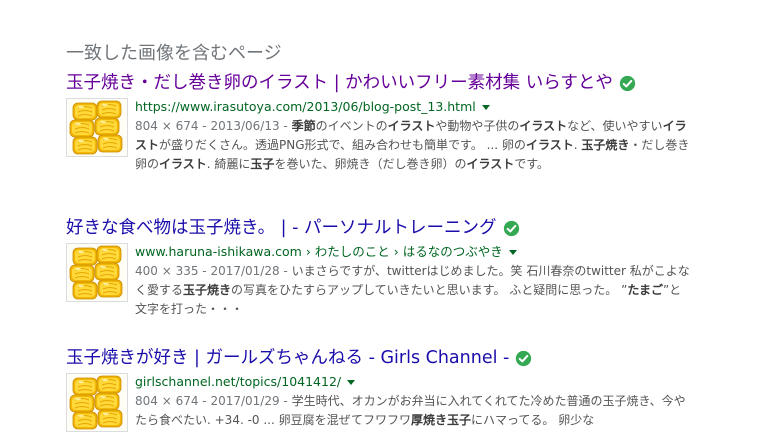  Describe the element at coordinates (288, 358) in the screenshot. I see `result-title-text: 玉子焼きが好き | ガールズちゃんねる - Girls Channel -` at that location.